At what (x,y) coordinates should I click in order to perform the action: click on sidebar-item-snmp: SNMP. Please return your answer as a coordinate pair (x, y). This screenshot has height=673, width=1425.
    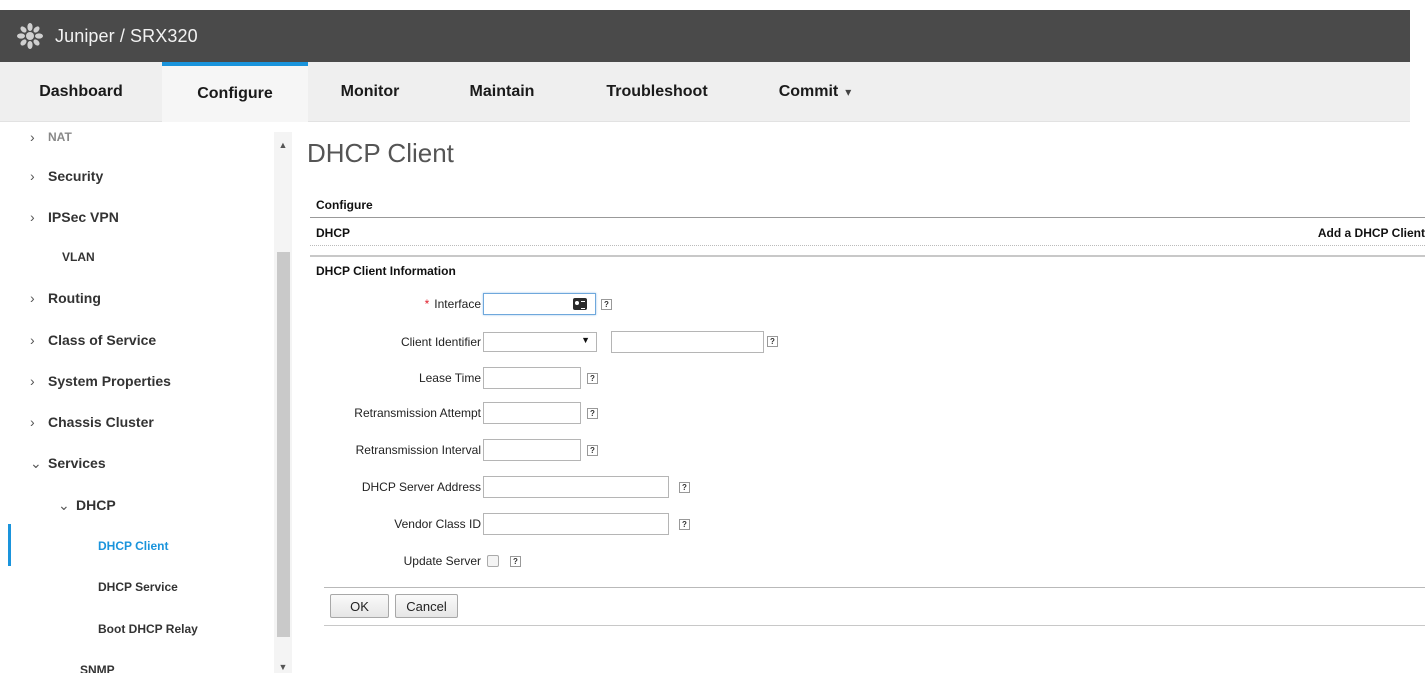
    Looking at the image, I should click on (97, 666).